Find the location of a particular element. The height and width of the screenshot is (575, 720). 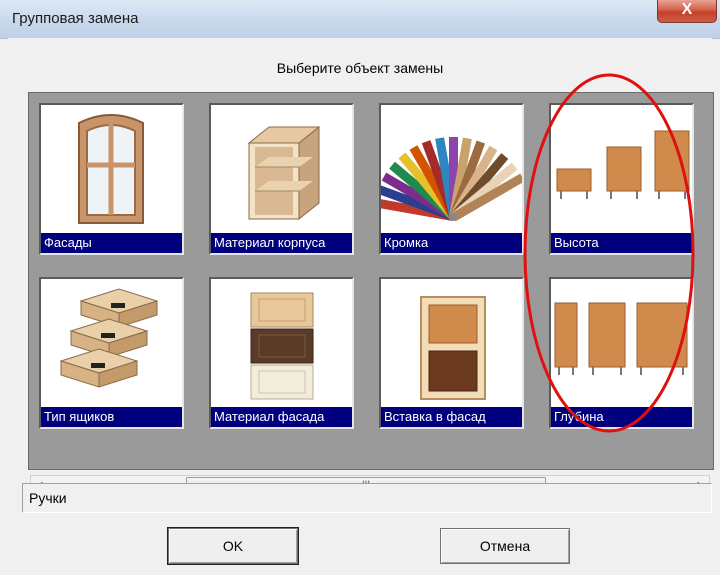

tile-depth: Глубина is located at coordinates (621, 353).